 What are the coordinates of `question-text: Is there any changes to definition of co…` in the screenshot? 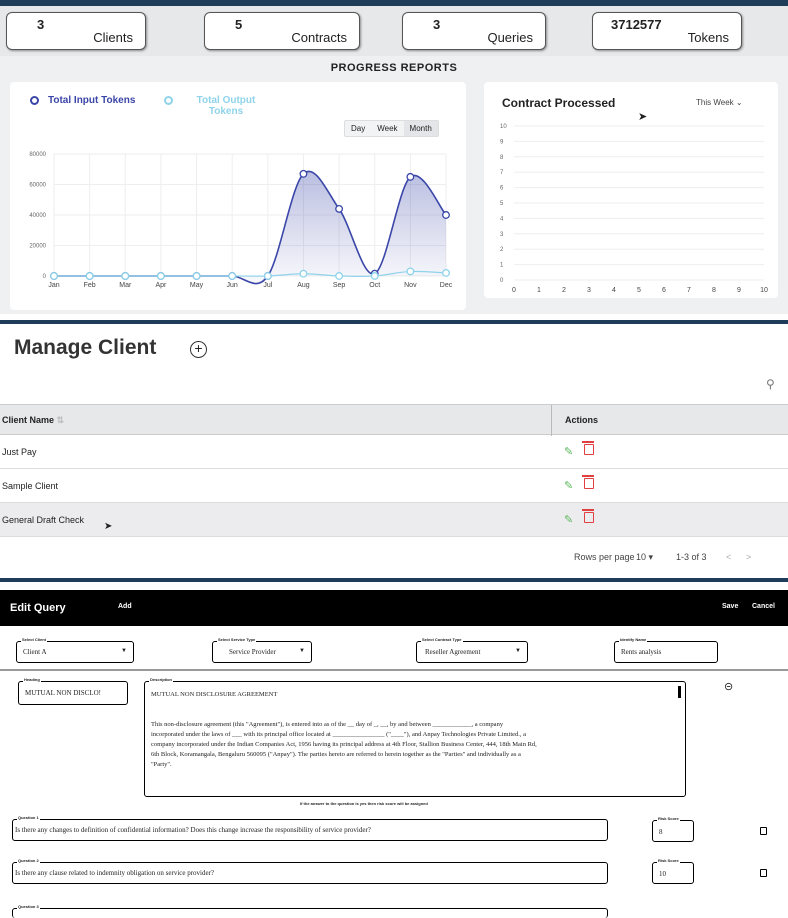 It's located at (193, 830).